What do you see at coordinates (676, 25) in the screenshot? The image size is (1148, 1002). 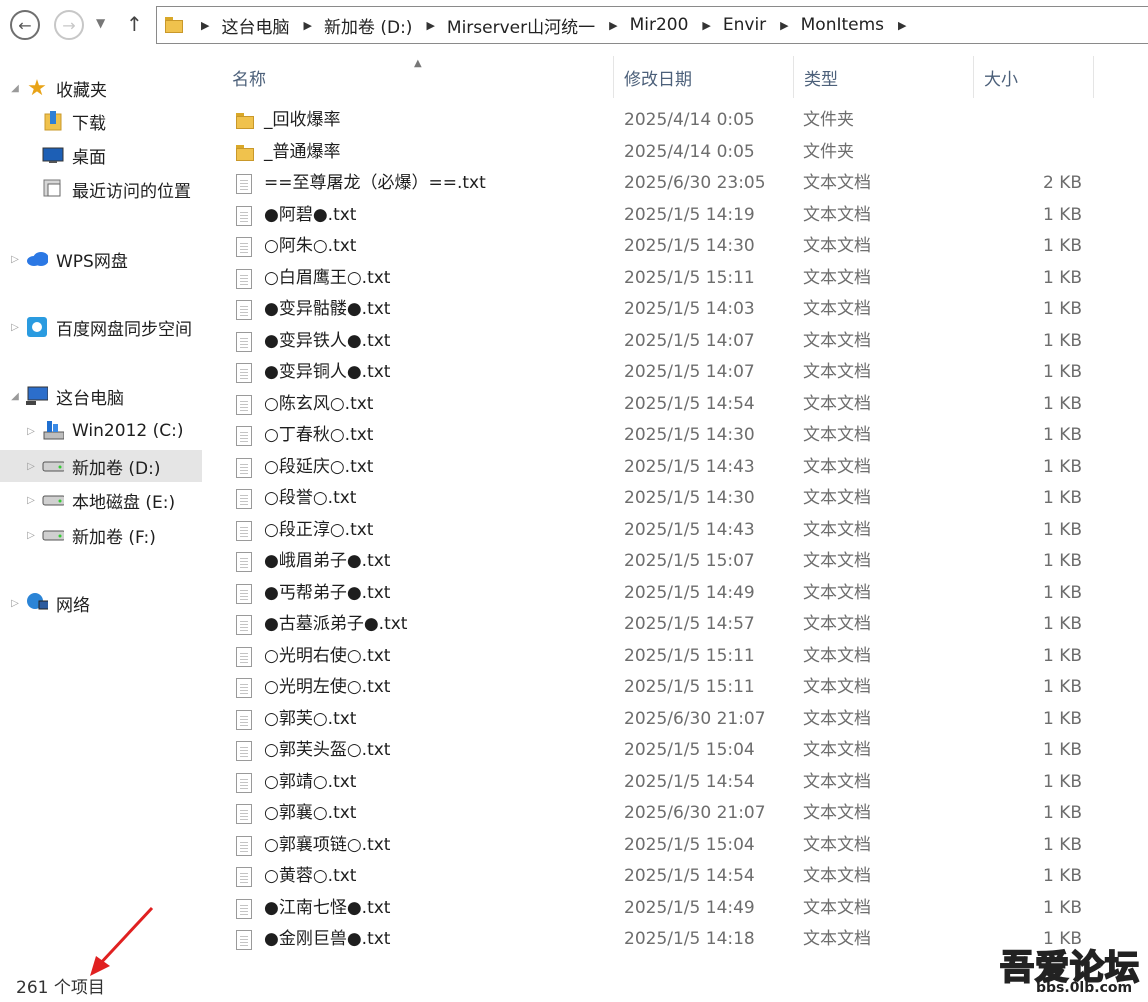 I see `breadcrumb-item: Mir200 ▶` at bounding box center [676, 25].